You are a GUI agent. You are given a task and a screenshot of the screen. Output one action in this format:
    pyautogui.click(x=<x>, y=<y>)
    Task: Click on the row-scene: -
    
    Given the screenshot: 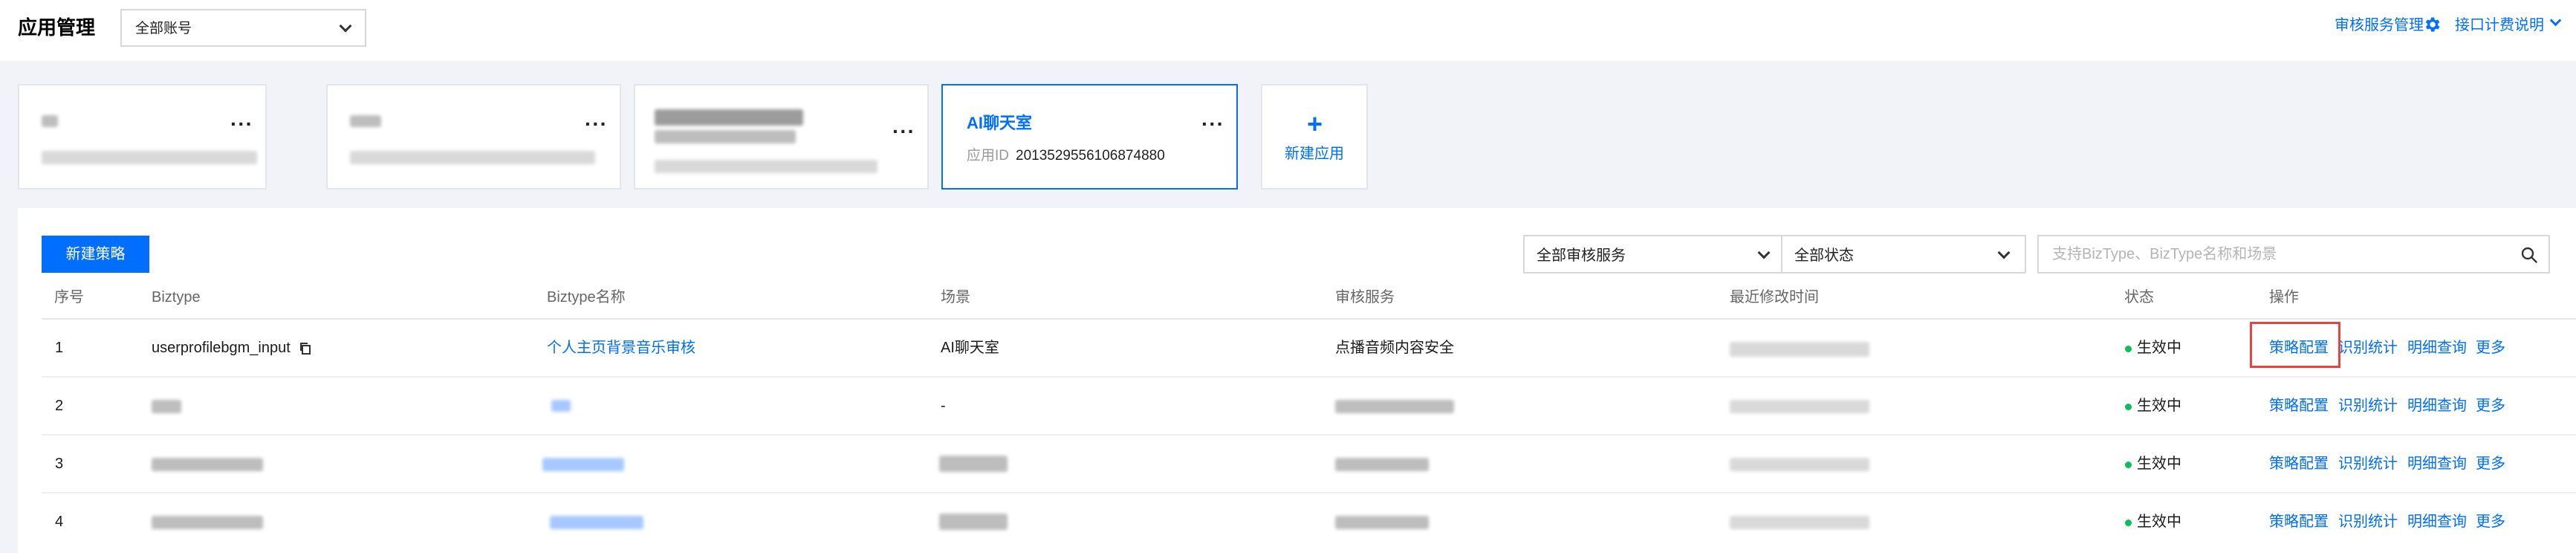 What is the action you would take?
    pyautogui.click(x=943, y=406)
    